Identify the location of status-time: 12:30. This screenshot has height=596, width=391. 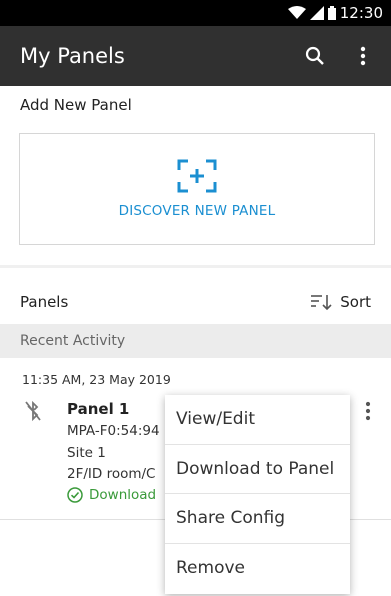
(361, 13).